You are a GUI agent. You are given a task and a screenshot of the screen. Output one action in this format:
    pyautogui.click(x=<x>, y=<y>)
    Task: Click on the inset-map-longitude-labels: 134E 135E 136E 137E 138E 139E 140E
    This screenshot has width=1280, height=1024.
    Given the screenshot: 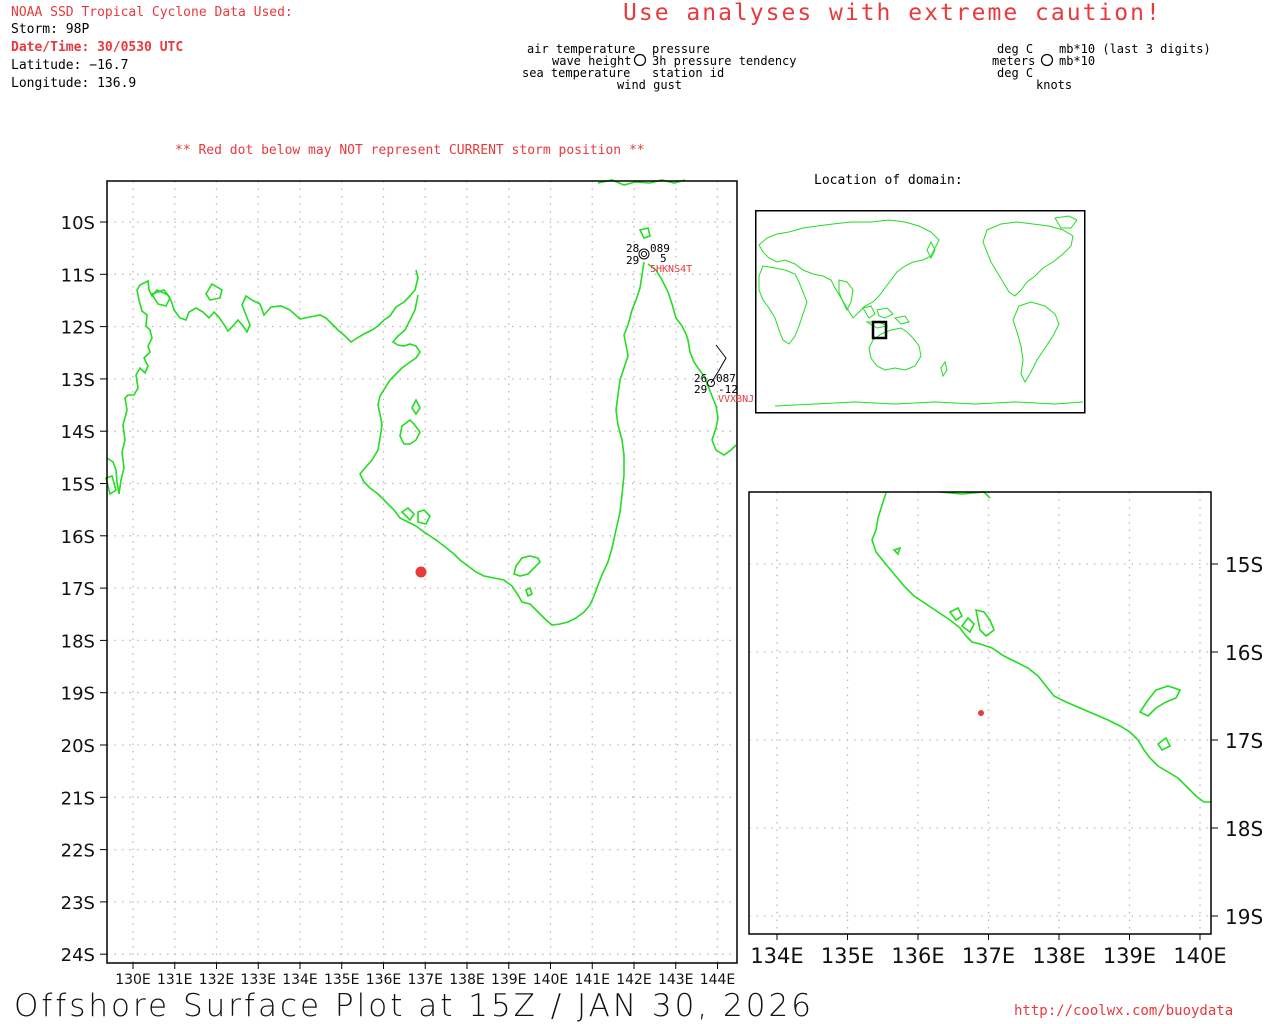 What is the action you would take?
    pyautogui.click(x=988, y=956)
    